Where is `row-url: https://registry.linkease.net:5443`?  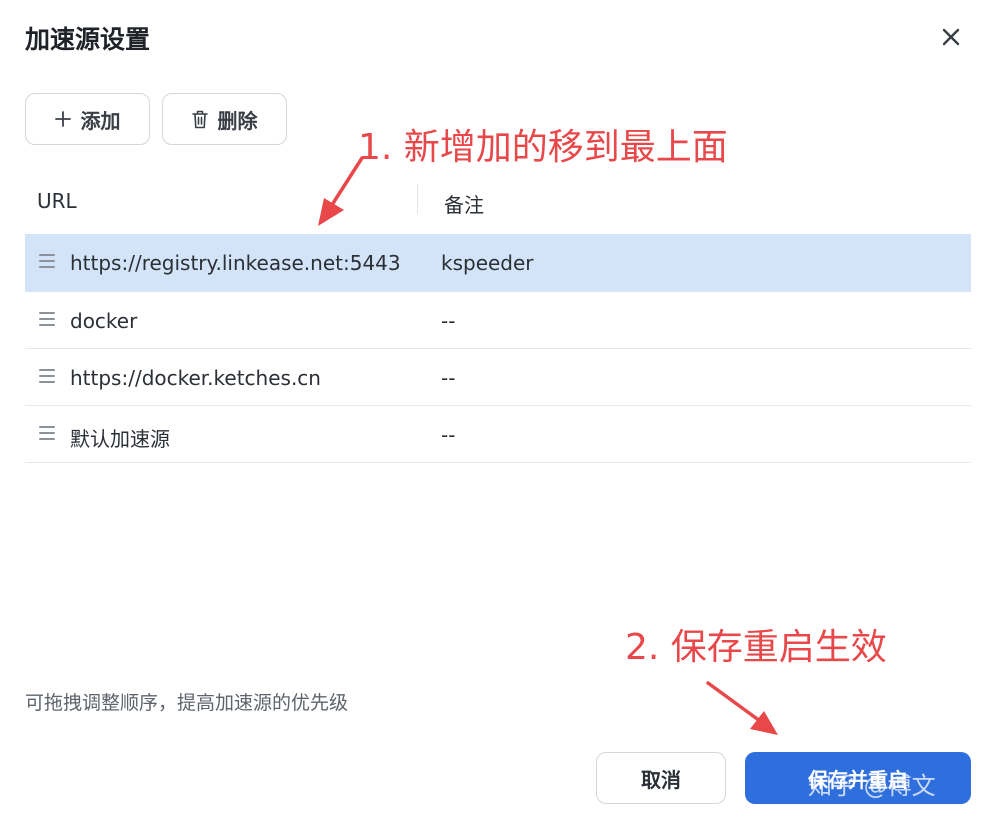
row-url: https://registry.linkease.net:5443 is located at coordinates (235, 263).